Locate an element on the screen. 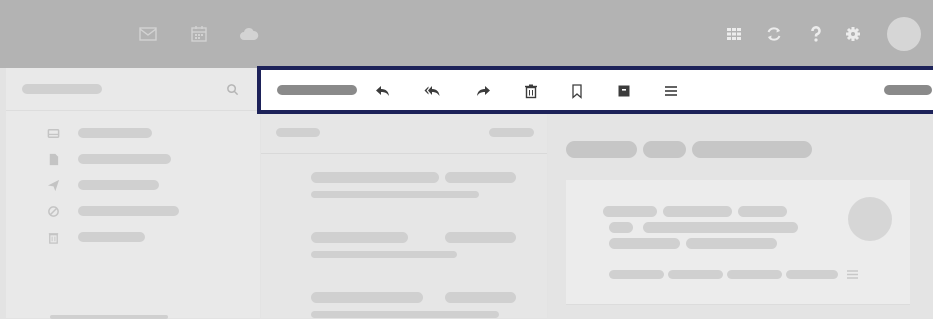 The width and height of the screenshot is (933, 319). sidebar-search is located at coordinates (133, 89).